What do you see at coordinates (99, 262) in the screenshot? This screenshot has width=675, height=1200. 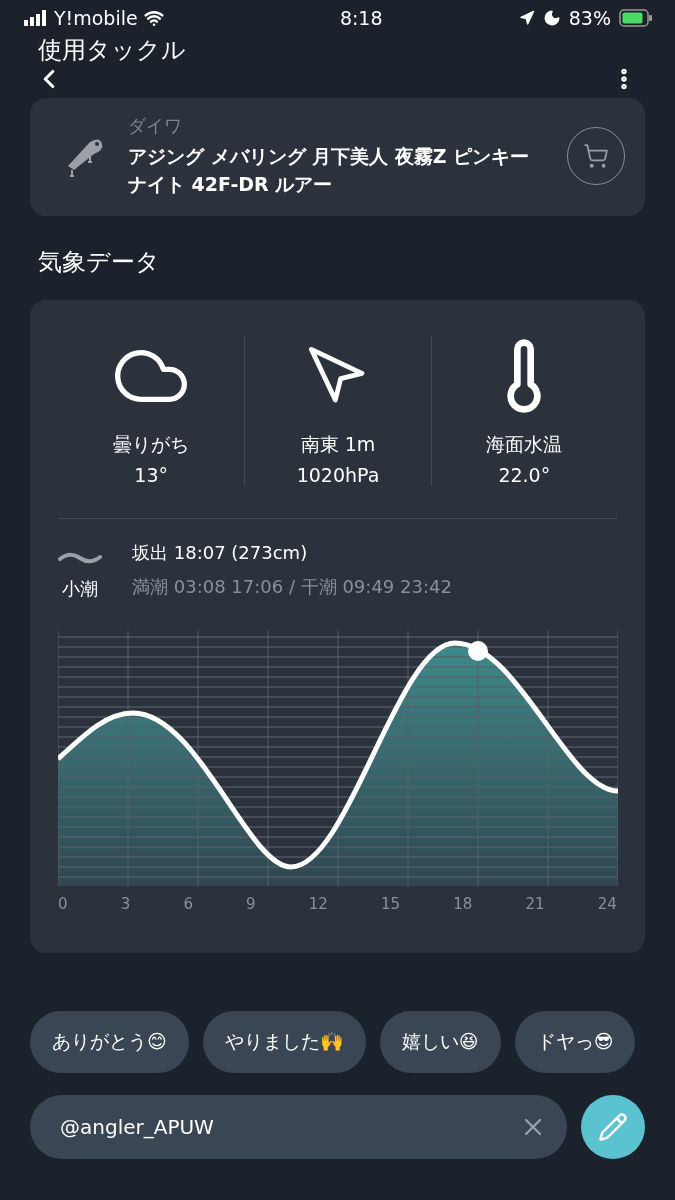 I see `section-title: 気象データ` at bounding box center [99, 262].